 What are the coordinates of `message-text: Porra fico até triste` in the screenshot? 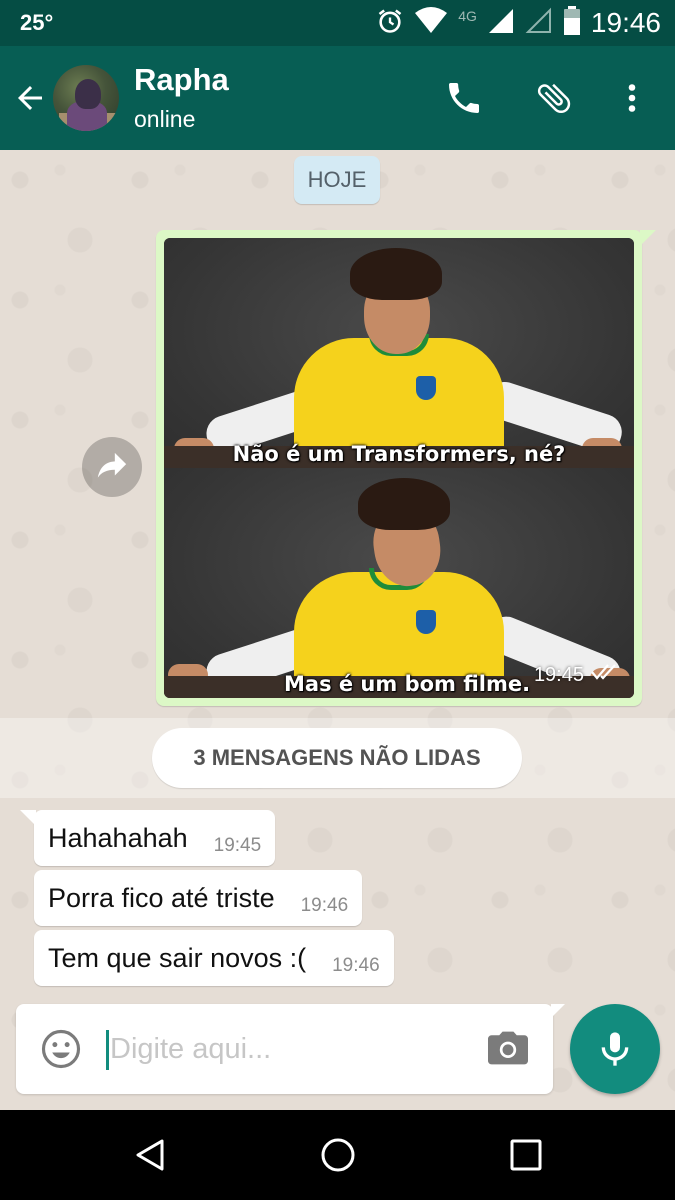 It's located at (161, 898).